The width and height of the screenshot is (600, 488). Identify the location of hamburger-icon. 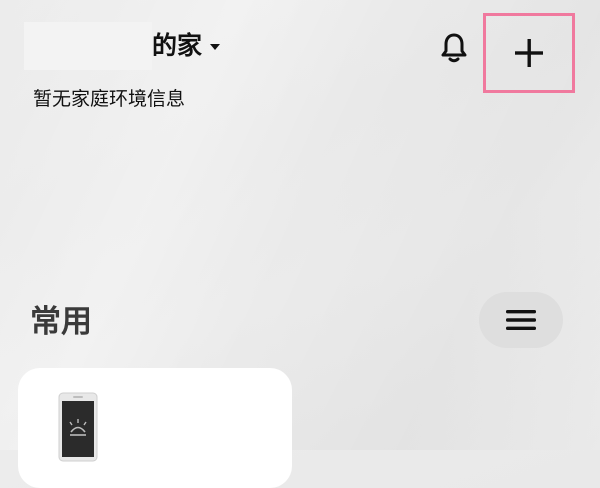
(521, 320).